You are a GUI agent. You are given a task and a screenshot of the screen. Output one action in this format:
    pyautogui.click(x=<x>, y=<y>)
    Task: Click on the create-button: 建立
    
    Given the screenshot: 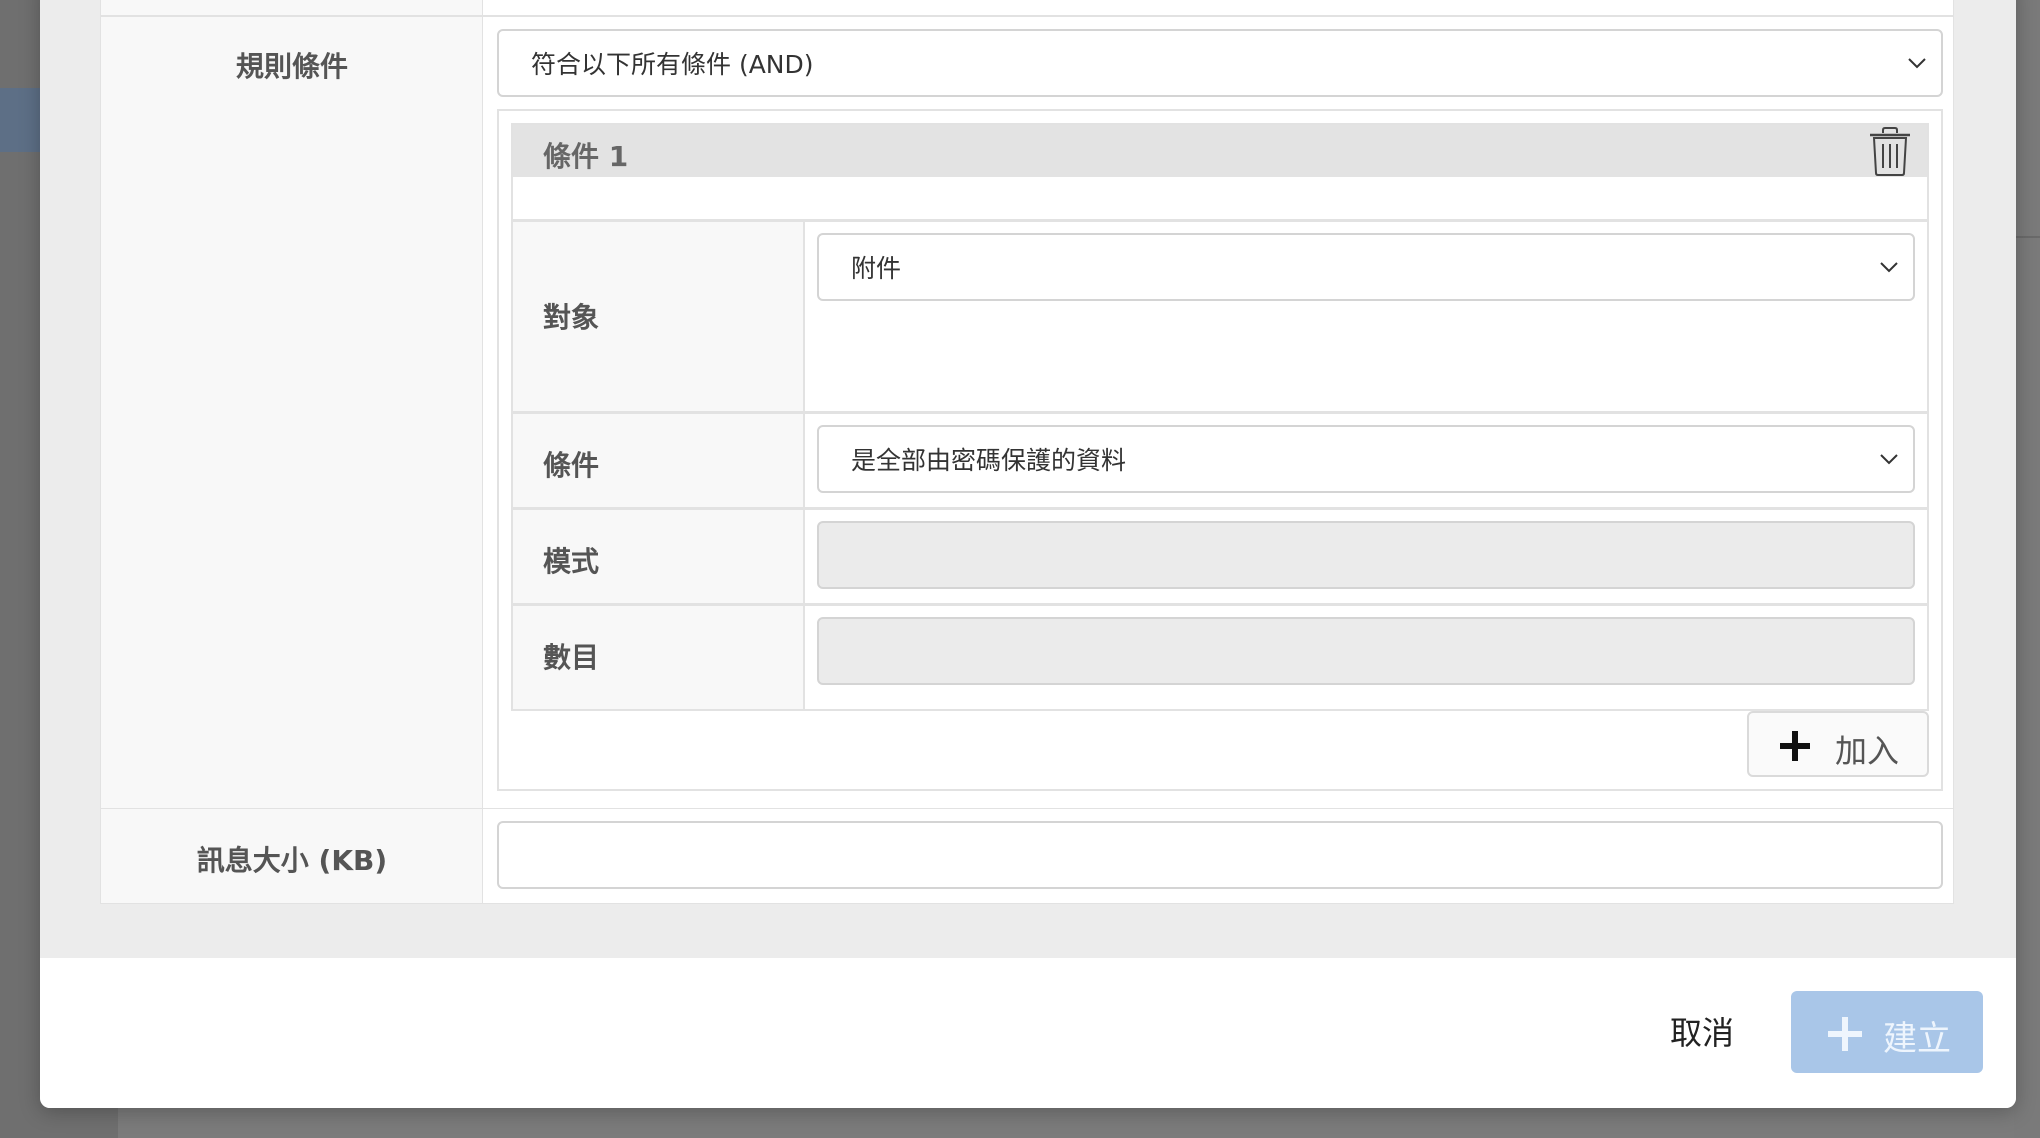 What is the action you would take?
    pyautogui.click(x=1887, y=1032)
    